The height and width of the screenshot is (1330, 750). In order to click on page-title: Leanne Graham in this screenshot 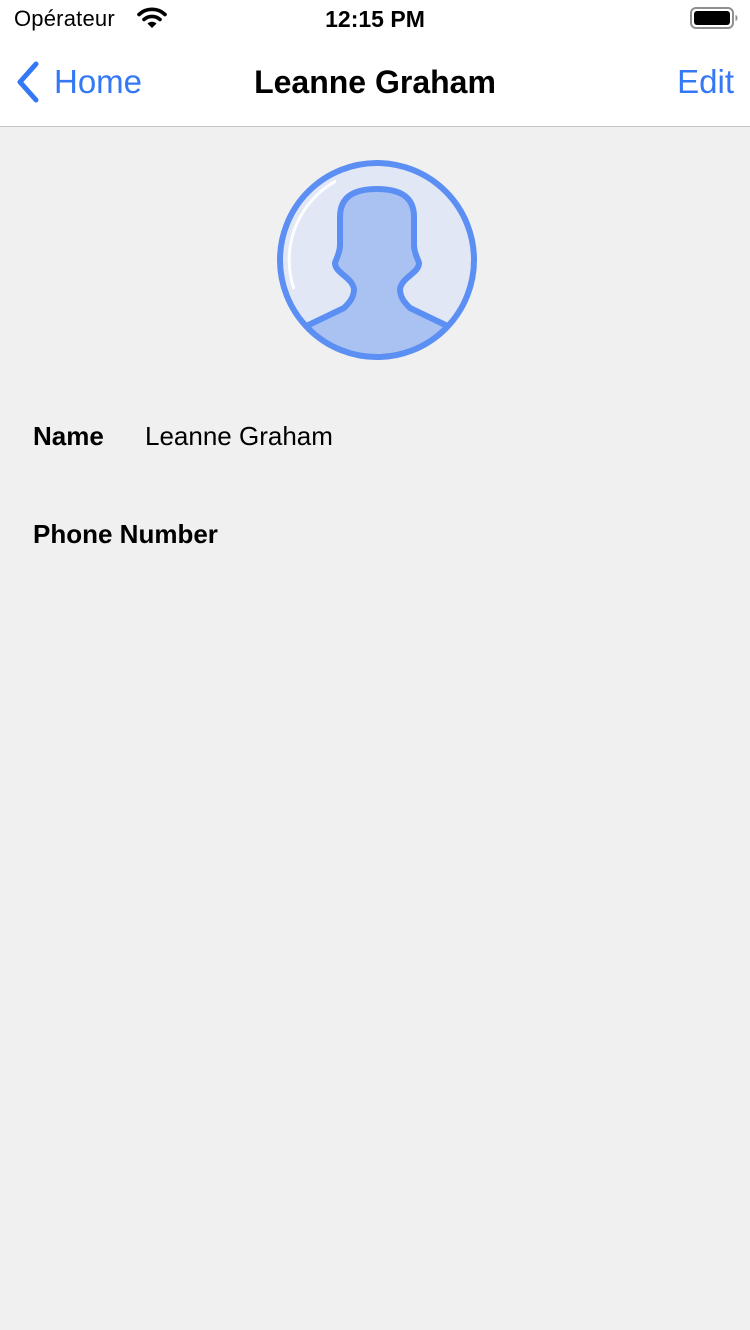, I will do `click(375, 82)`.